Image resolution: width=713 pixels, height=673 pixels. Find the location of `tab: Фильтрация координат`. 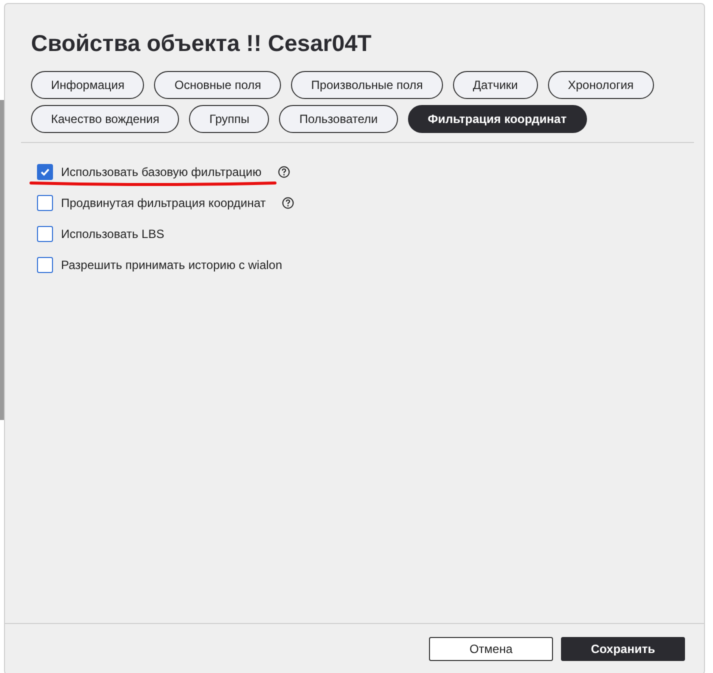

tab: Фильтрация координат is located at coordinates (497, 119).